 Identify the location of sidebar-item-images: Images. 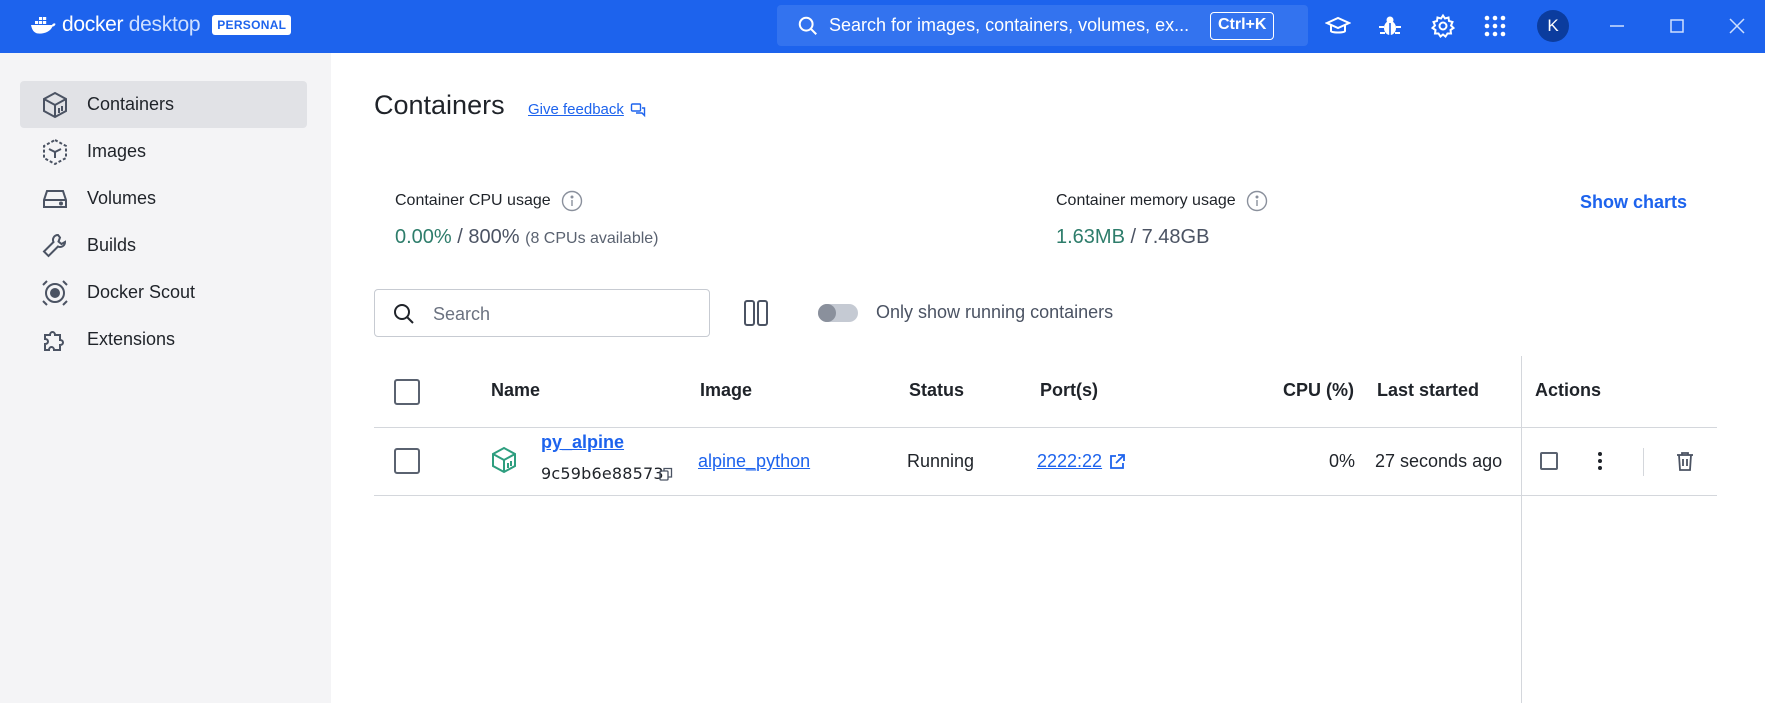
(163, 151).